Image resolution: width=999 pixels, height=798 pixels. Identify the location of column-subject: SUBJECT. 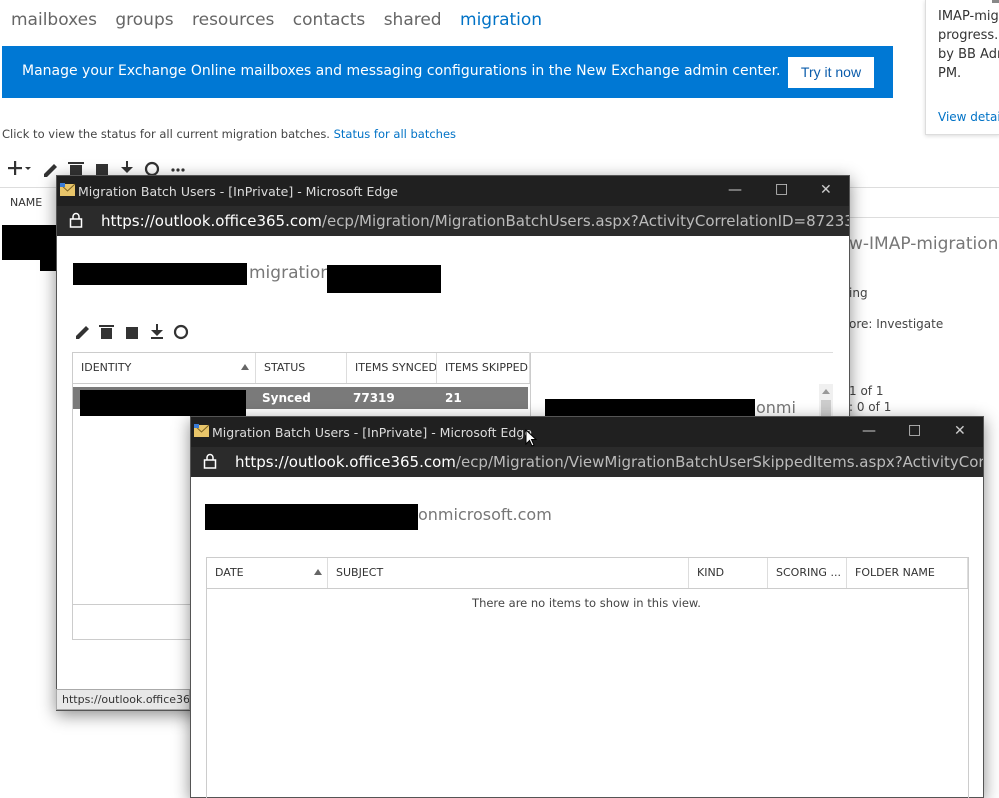
(508, 573).